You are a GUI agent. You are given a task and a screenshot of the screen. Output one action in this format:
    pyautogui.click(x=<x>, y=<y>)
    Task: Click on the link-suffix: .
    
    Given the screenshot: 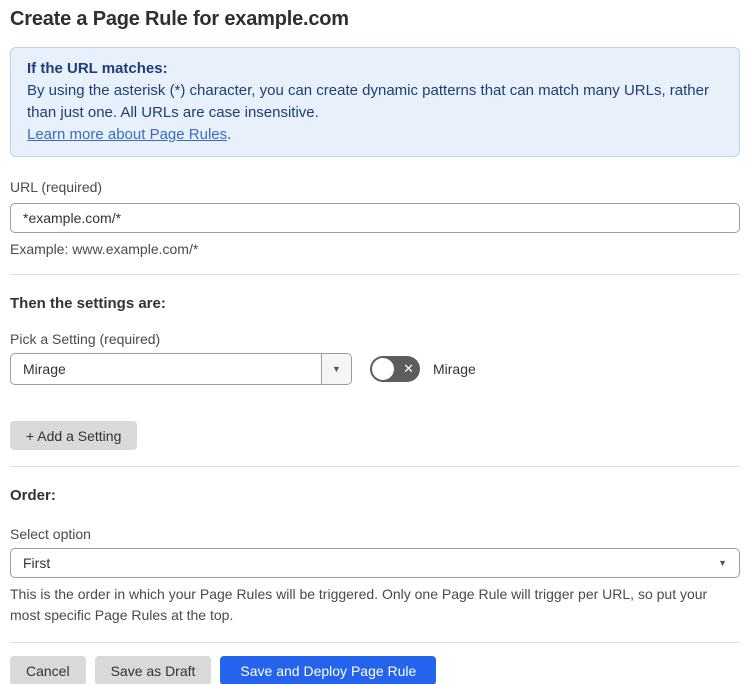 What is the action you would take?
    pyautogui.click(x=229, y=134)
    